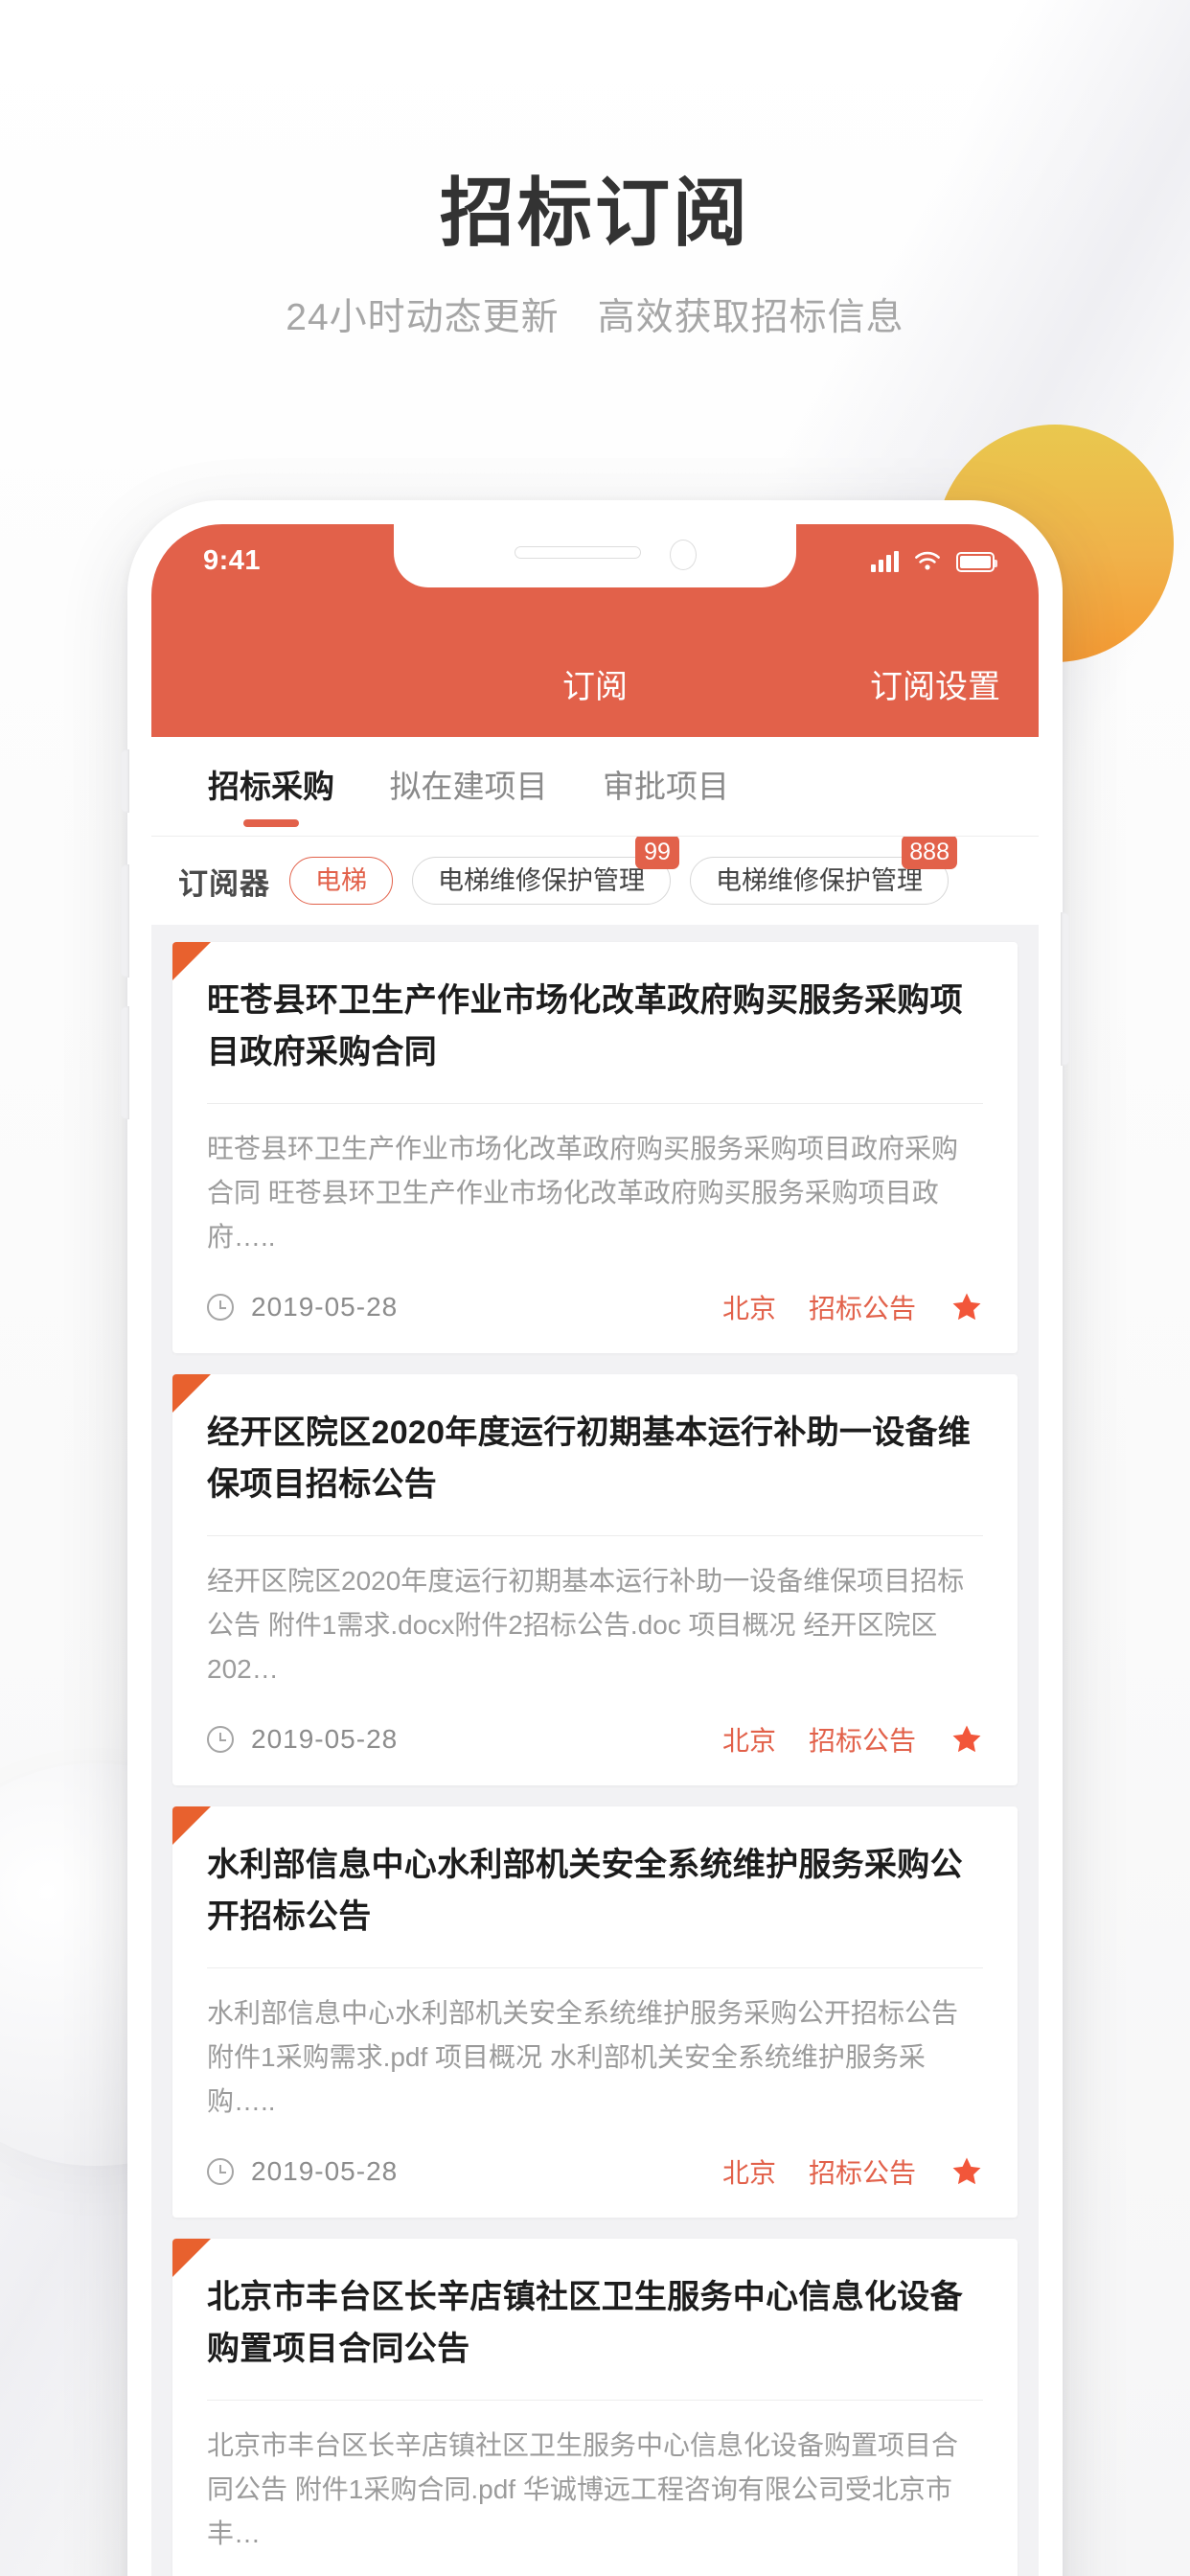 The height and width of the screenshot is (2576, 1190). What do you see at coordinates (657, 853) in the screenshot?
I see `filter-chip-1-badge: 99` at bounding box center [657, 853].